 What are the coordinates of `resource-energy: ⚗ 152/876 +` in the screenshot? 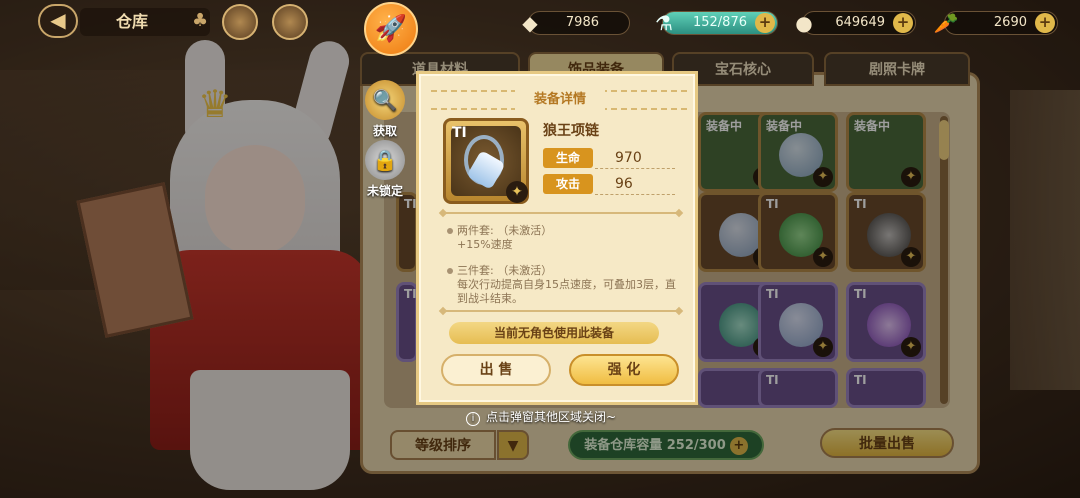 It's located at (716, 23).